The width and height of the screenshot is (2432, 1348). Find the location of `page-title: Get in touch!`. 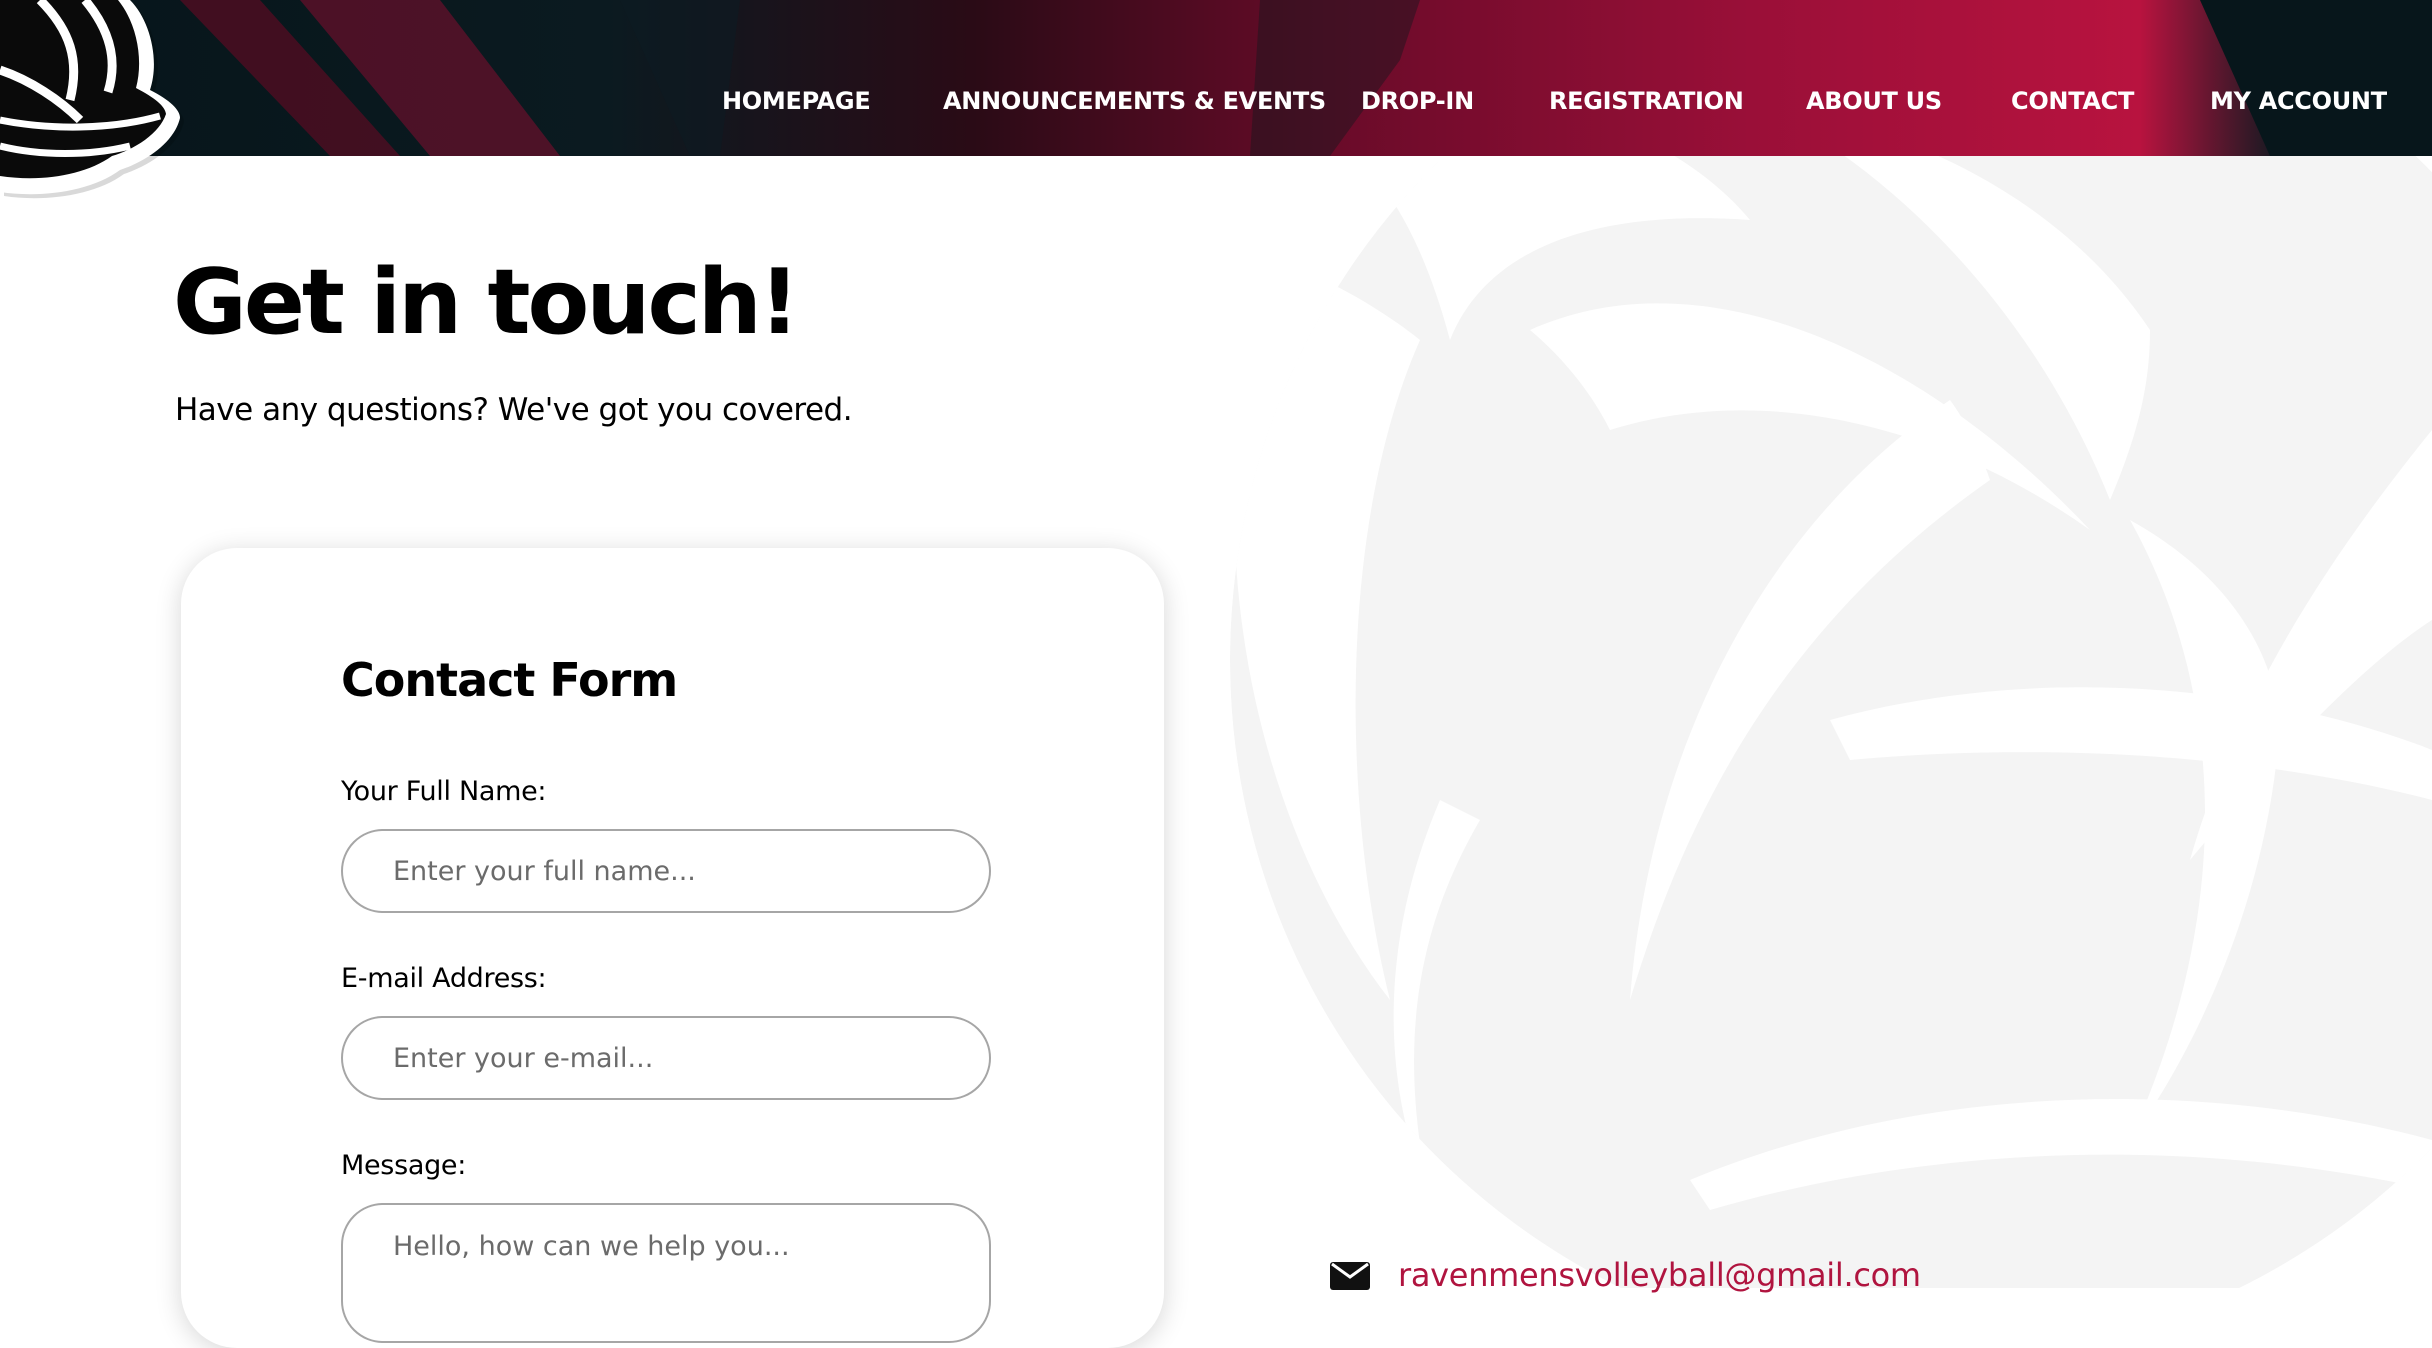

page-title: Get in touch! is located at coordinates (486, 302).